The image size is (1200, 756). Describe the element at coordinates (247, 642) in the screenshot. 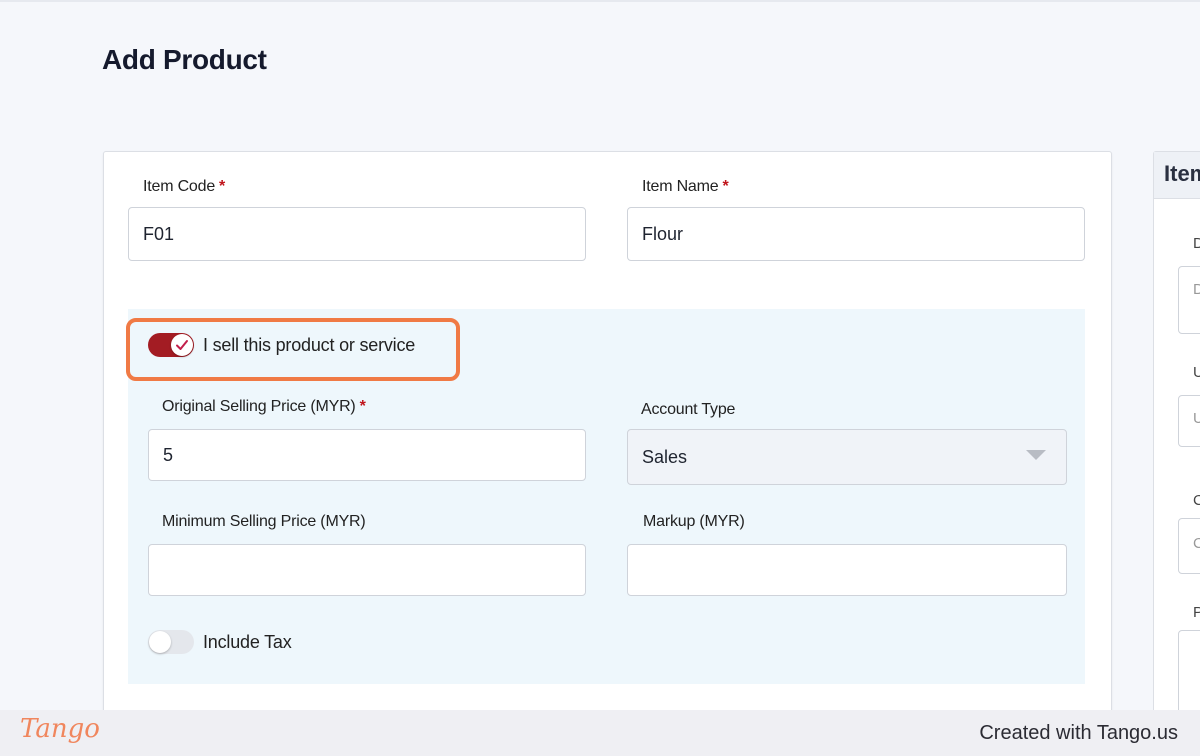

I see `include-tax-label: Include Tax` at that location.